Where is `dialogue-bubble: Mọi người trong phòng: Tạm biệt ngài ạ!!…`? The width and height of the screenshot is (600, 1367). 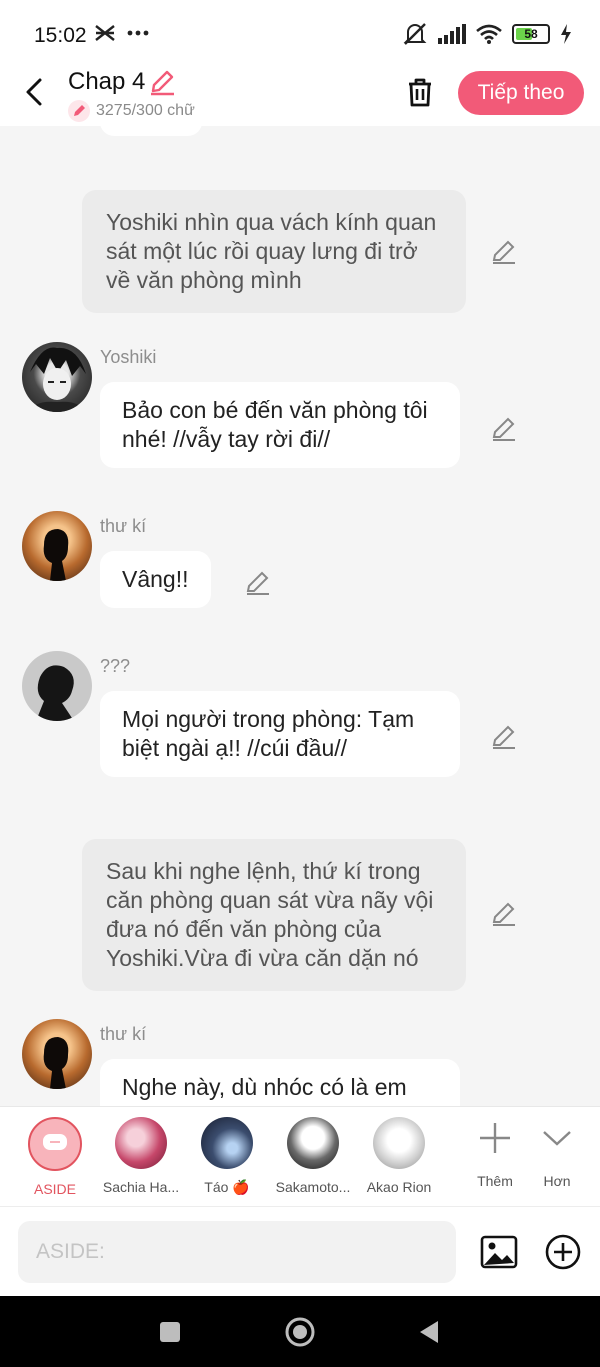 dialogue-bubble: Mọi người trong phòng: Tạm biệt ngài ạ!!… is located at coordinates (280, 734).